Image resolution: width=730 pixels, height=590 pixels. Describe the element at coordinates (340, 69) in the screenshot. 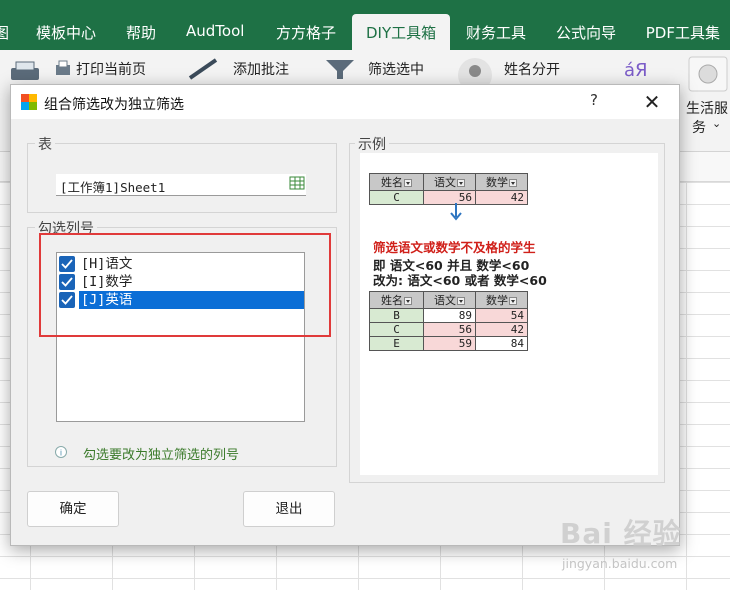

I see `funnel-icon` at that location.